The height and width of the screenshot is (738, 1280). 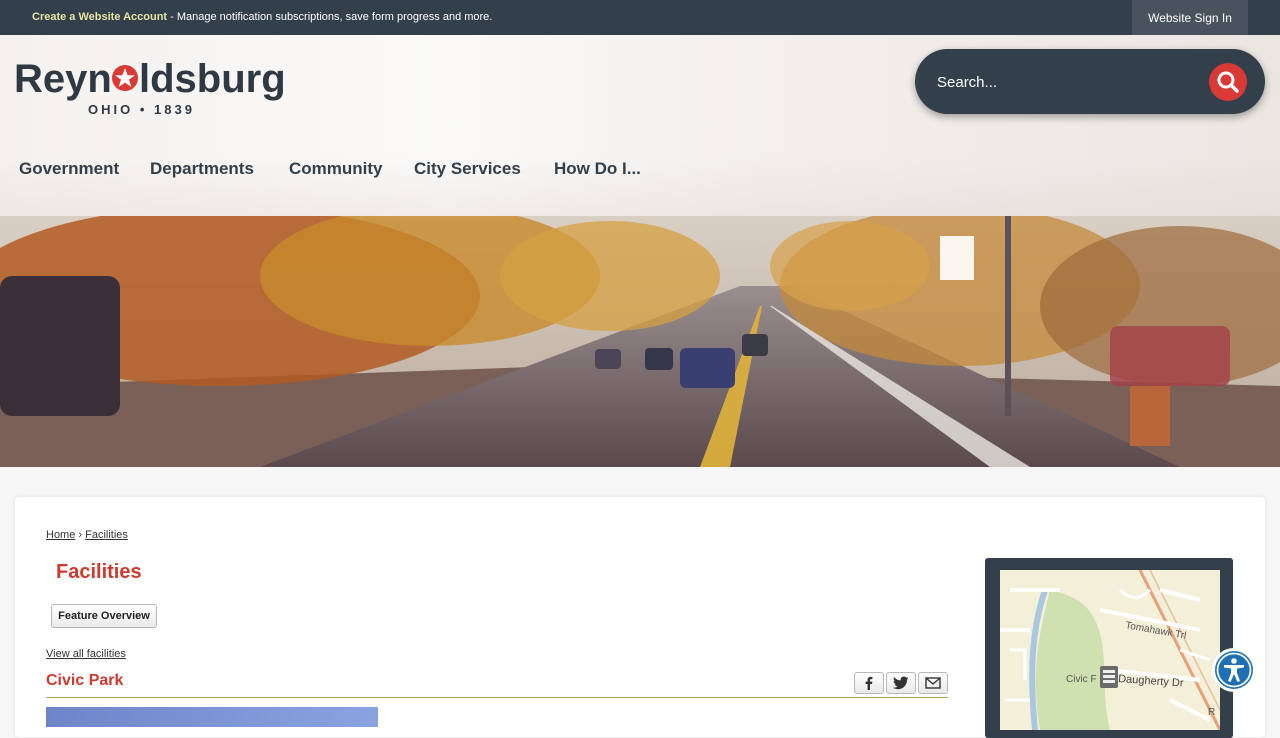 I want to click on facebook-icon, so click(x=869, y=683).